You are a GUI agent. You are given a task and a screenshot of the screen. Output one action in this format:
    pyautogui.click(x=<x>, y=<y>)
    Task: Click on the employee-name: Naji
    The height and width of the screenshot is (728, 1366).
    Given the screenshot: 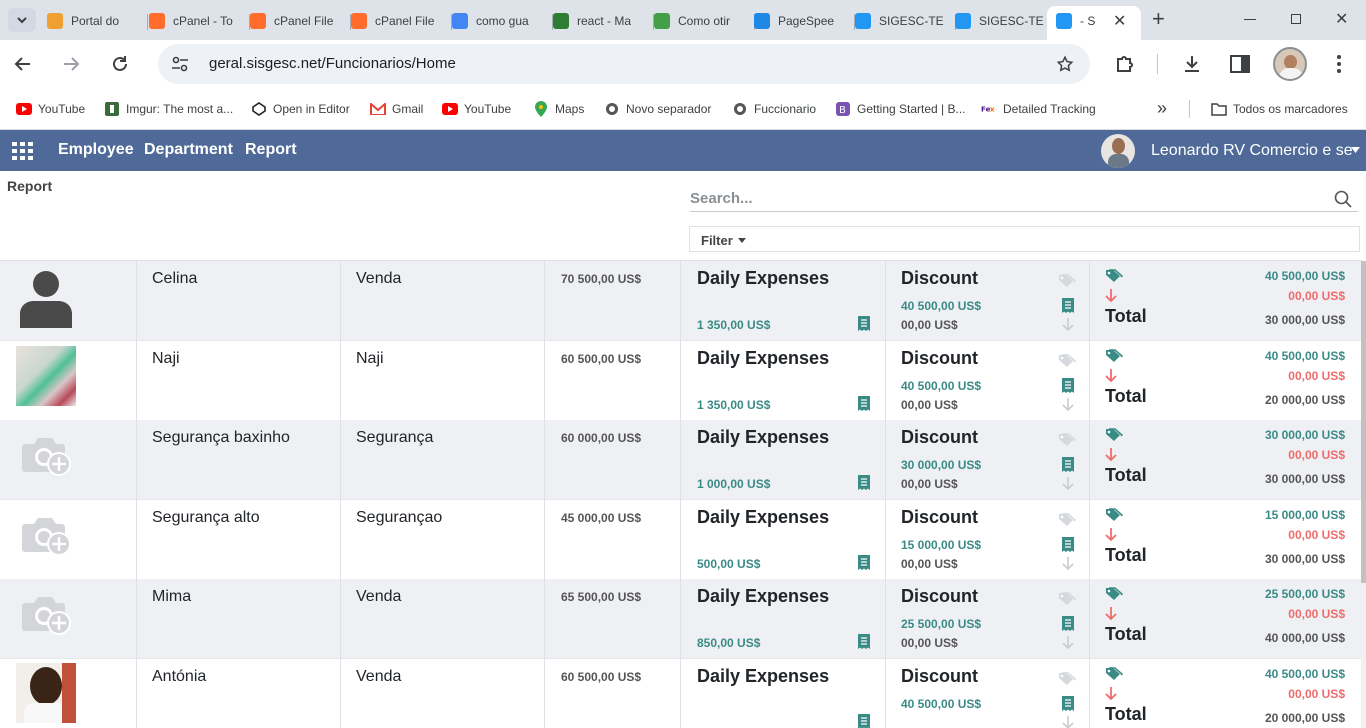 What is the action you would take?
    pyautogui.click(x=166, y=359)
    